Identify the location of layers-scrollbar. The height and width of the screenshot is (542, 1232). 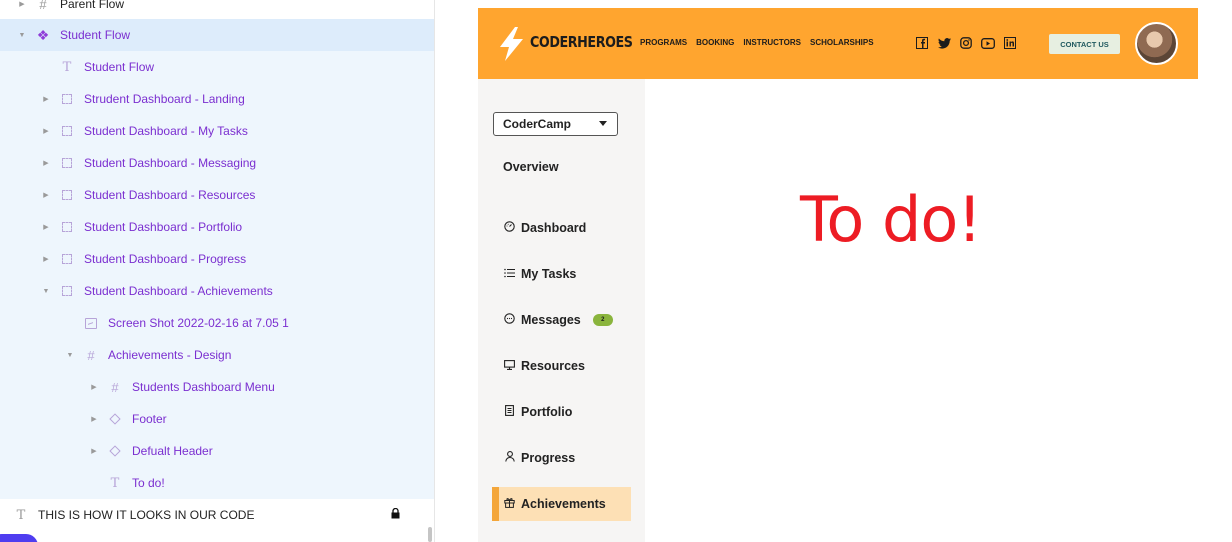
(430, 534).